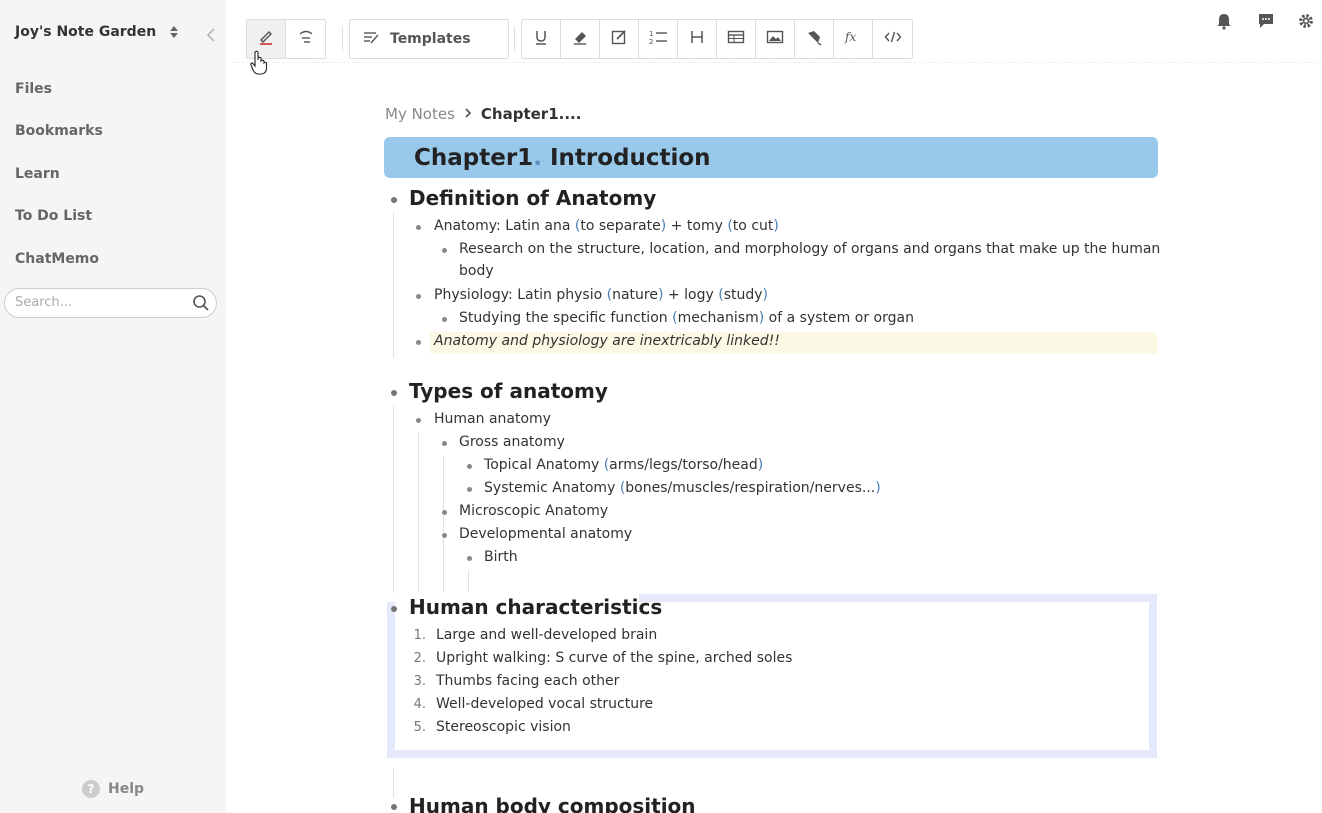 This screenshot has height=813, width=1322. What do you see at coordinates (651, 34) in the screenshot?
I see `svg-text: 1` at bounding box center [651, 34].